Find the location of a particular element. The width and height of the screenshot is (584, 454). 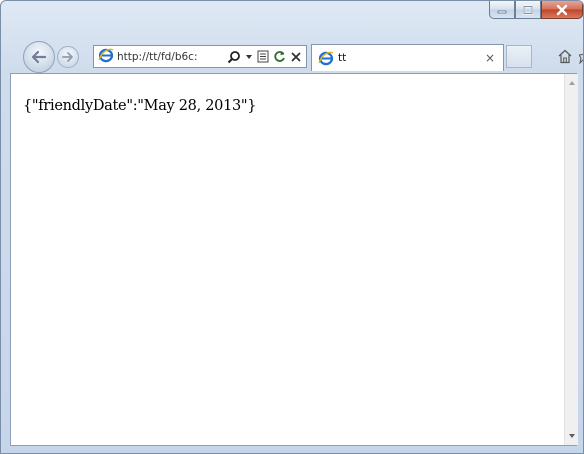

close-window-button is located at coordinates (562, 10).